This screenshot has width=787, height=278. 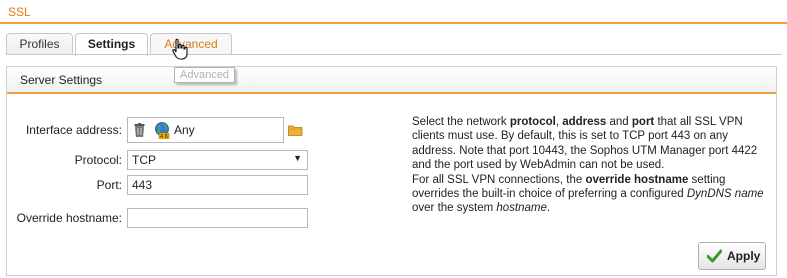 I want to click on panel-title: Server Settings, so click(x=61, y=80).